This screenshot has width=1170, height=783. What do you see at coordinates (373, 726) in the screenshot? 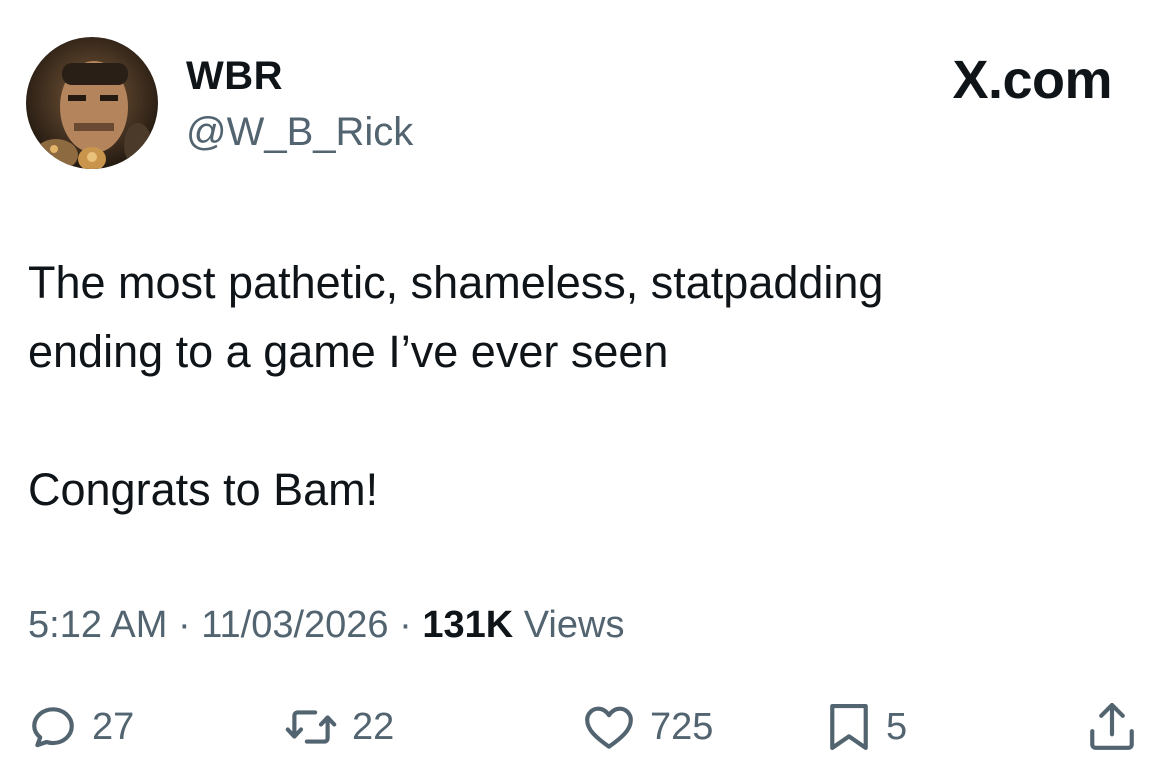
I see `repost-count: 22` at bounding box center [373, 726].